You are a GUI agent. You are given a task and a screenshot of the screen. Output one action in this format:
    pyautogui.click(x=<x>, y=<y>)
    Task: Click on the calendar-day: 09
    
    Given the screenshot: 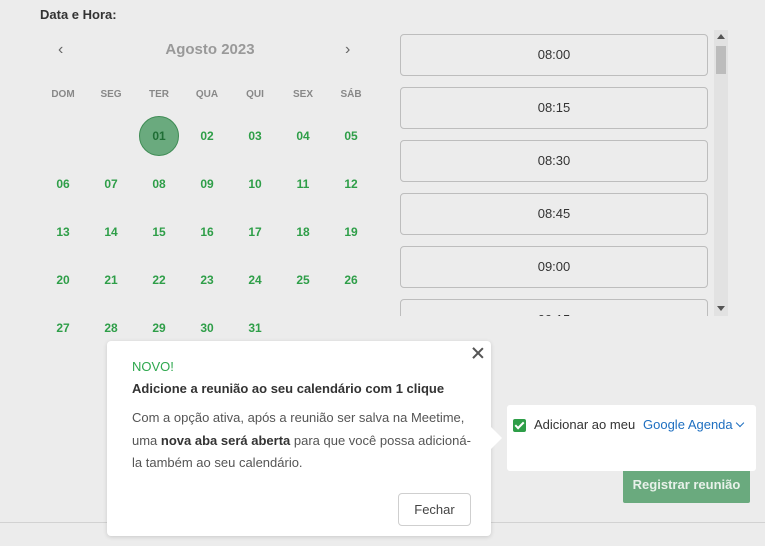 What is the action you would take?
    pyautogui.click(x=207, y=184)
    